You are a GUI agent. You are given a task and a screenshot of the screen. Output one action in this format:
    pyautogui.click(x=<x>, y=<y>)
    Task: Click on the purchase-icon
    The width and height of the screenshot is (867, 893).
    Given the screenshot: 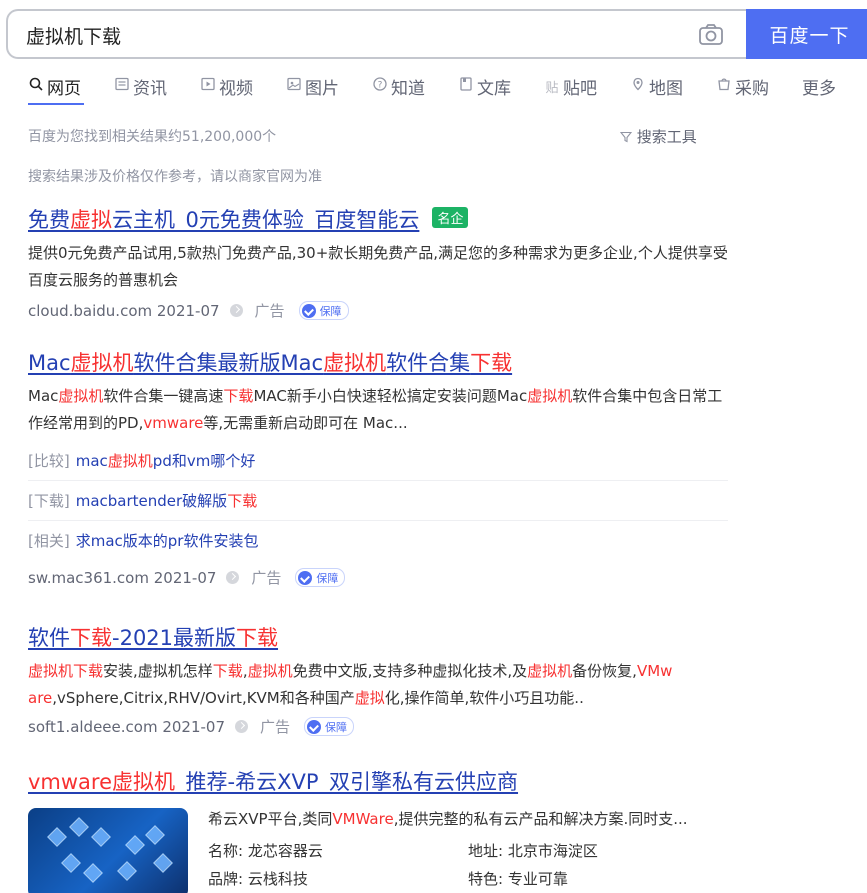 What is the action you would take?
    pyautogui.click(x=724, y=86)
    